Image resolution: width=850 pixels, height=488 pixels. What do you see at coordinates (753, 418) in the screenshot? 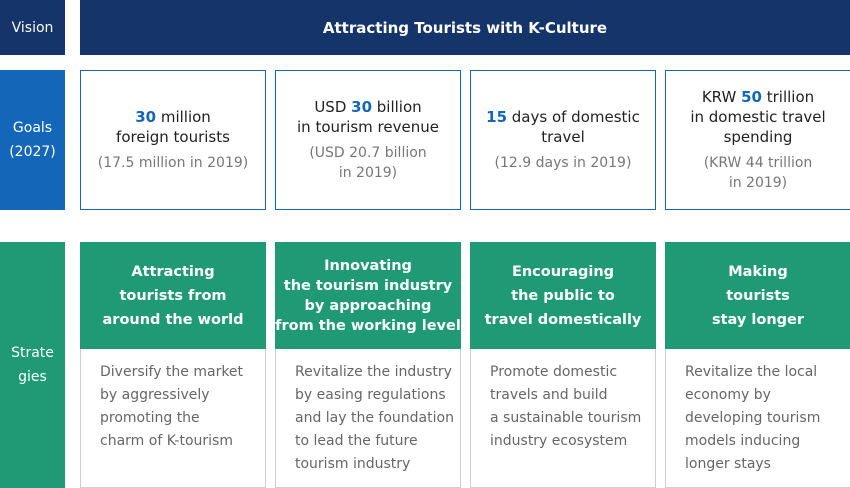
I see `strategy-description-line: developing tourism` at bounding box center [753, 418].